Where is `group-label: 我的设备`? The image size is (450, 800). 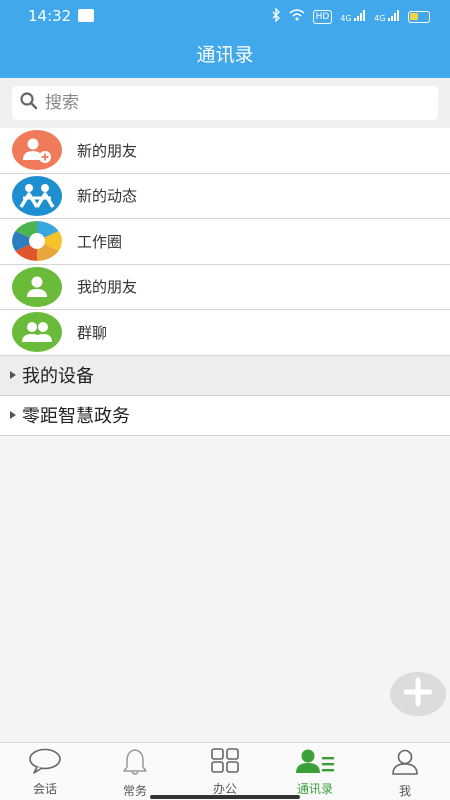
group-label: 我的设备 is located at coordinates (58, 376).